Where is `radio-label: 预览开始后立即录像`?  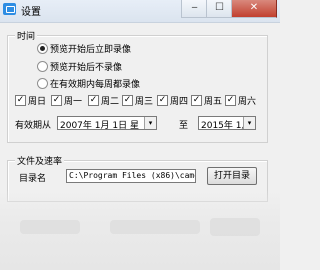 radio-label: 预览开始后立即录像 is located at coordinates (91, 50).